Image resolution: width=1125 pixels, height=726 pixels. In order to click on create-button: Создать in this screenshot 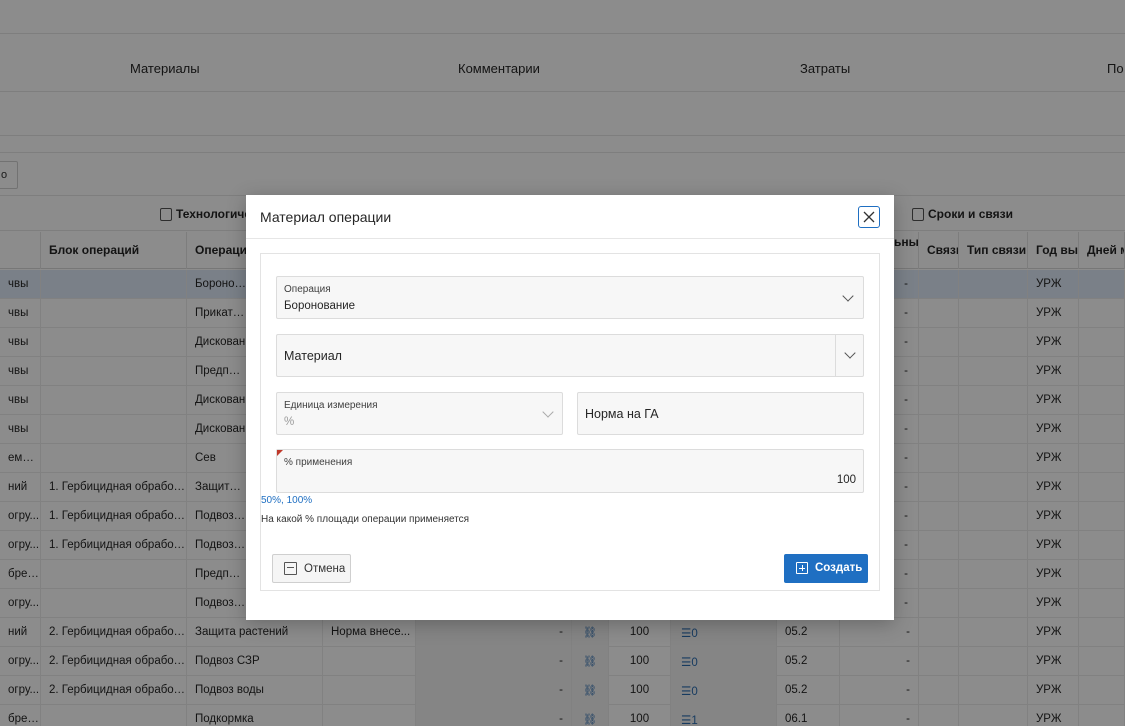, I will do `click(826, 568)`.